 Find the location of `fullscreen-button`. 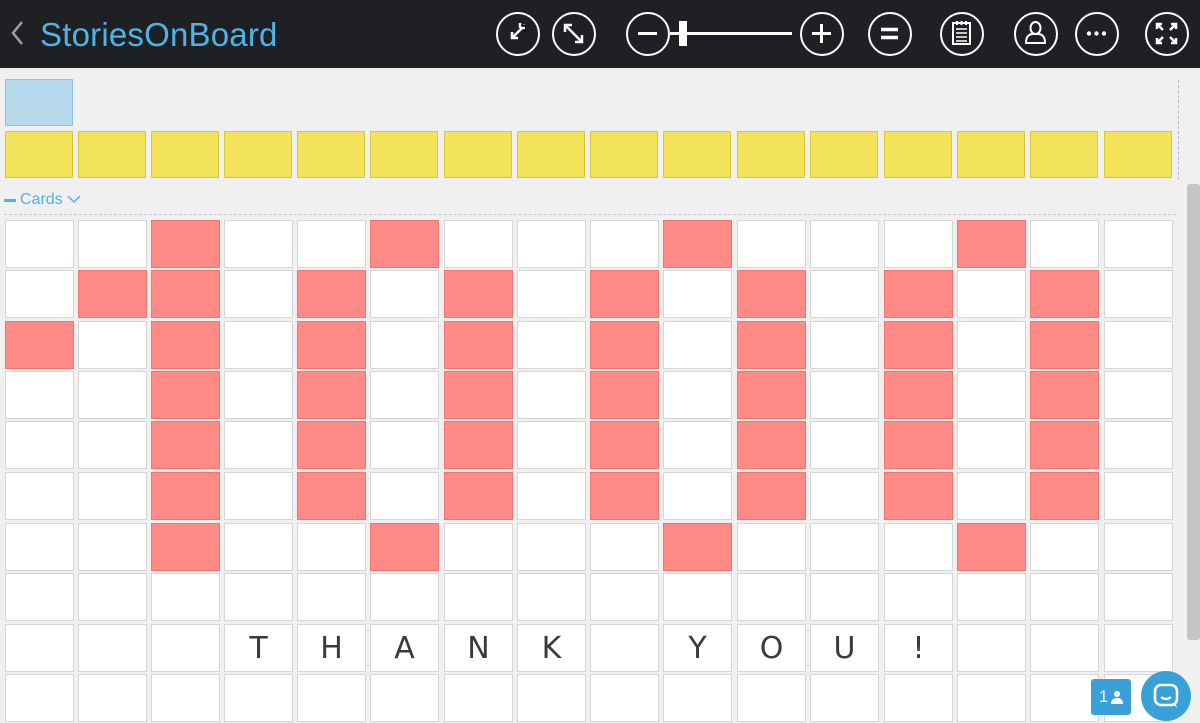

fullscreen-button is located at coordinates (1167, 34).